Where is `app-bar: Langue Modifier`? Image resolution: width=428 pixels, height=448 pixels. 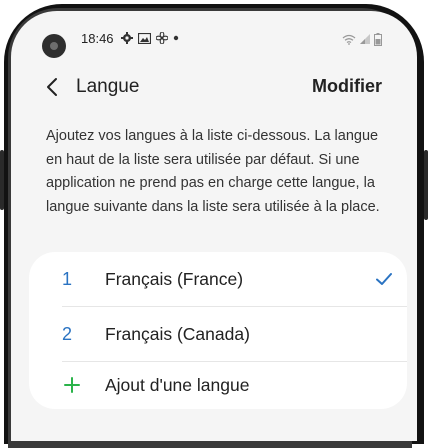
app-bar: Langue Modifier is located at coordinates (214, 87).